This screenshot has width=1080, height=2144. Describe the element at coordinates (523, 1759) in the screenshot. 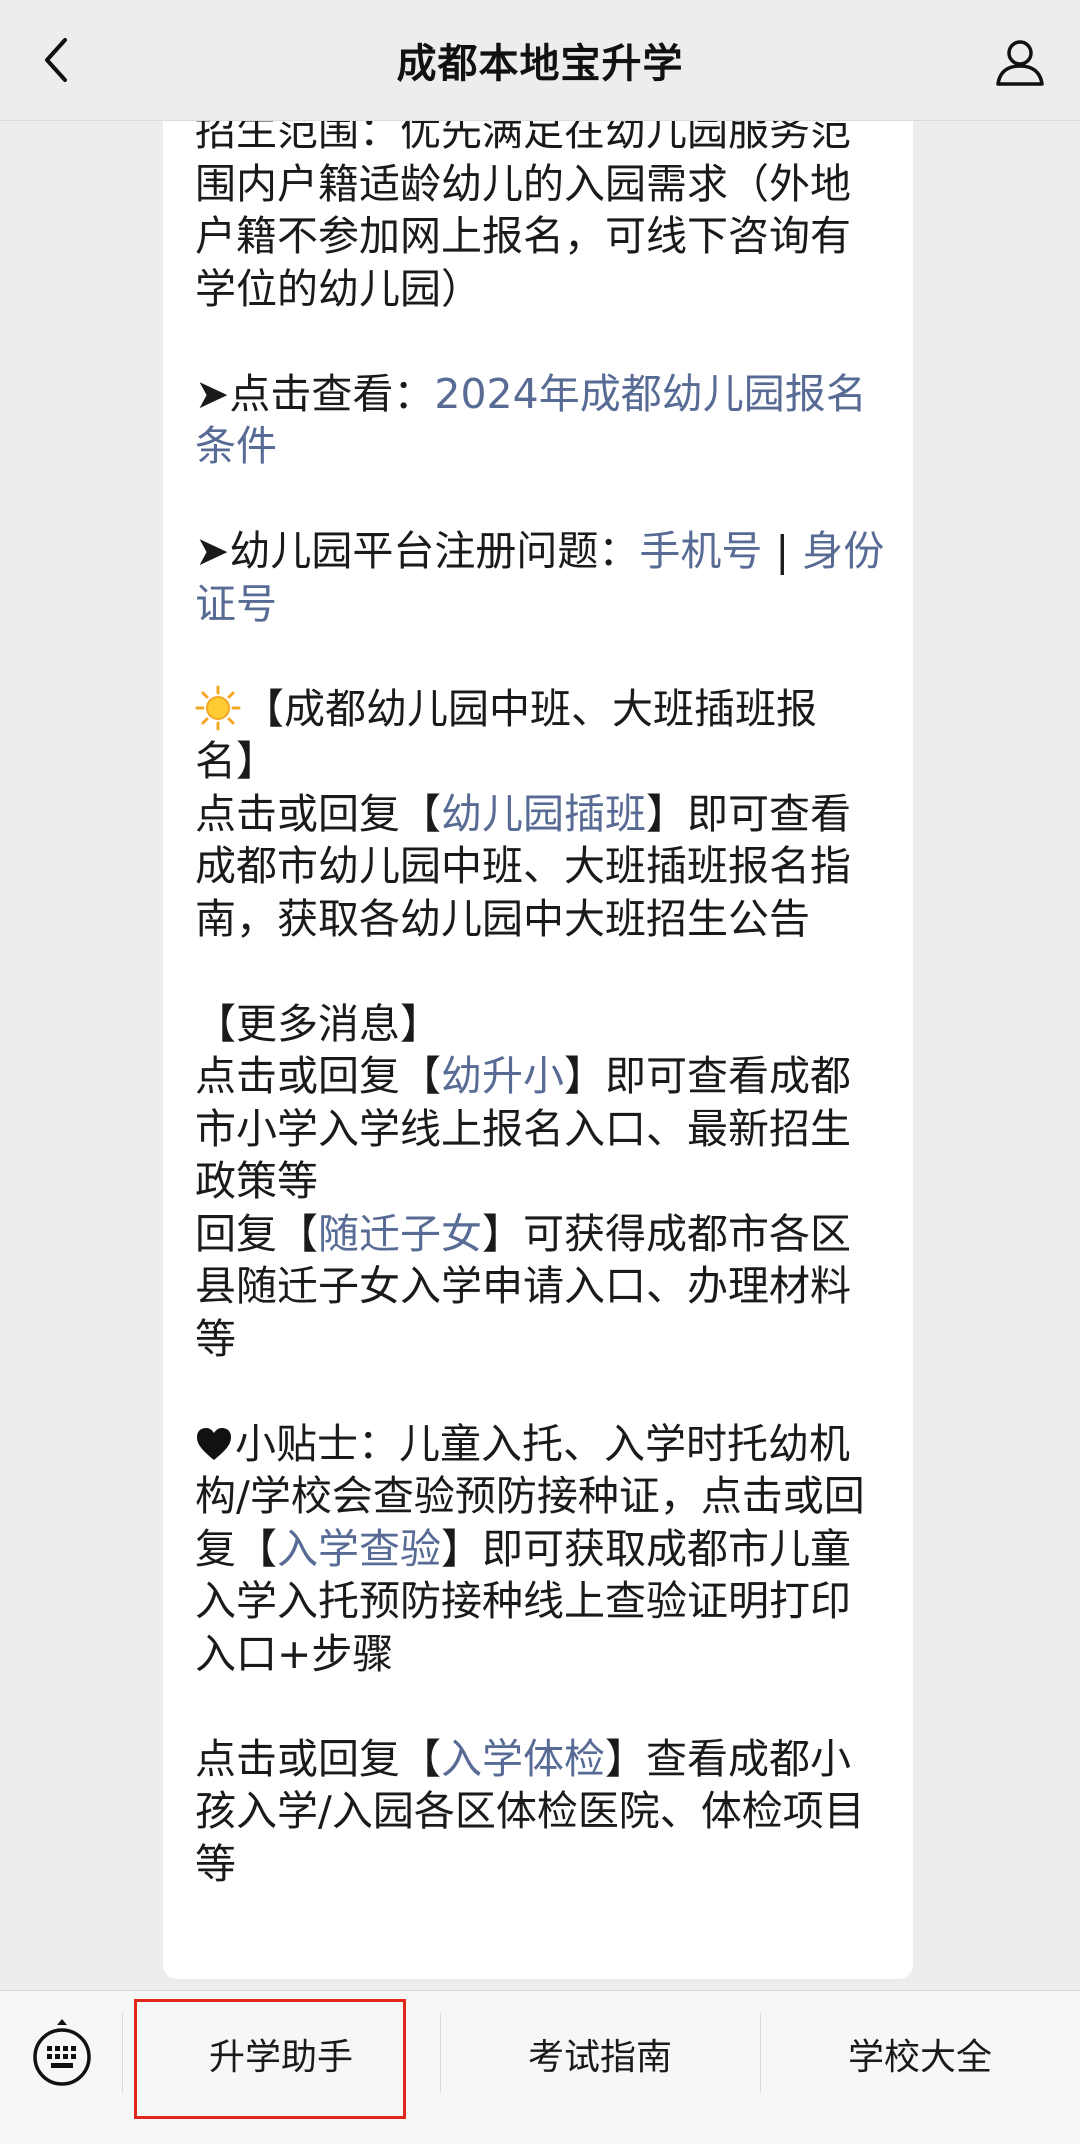

I see `health-check-link: 入学体检` at that location.